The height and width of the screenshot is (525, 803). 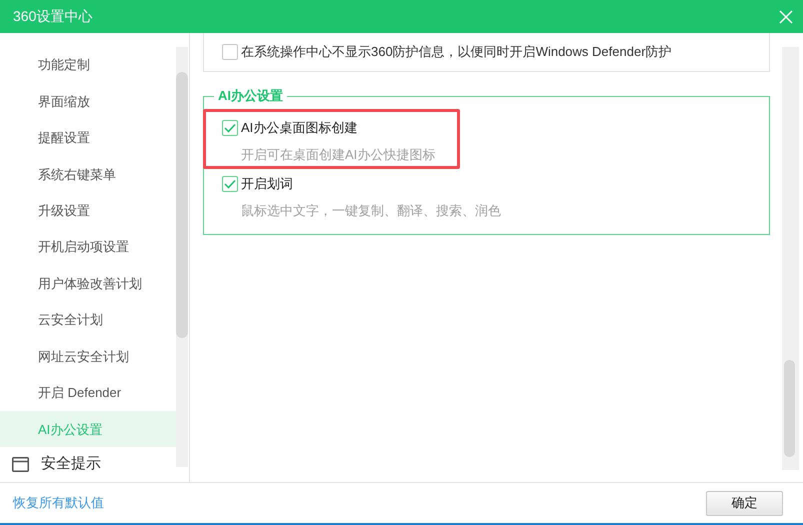 What do you see at coordinates (371, 211) in the screenshot?
I see `option-description: 鼠标选中文字，一键复制、翻译、搜索、润色` at bounding box center [371, 211].